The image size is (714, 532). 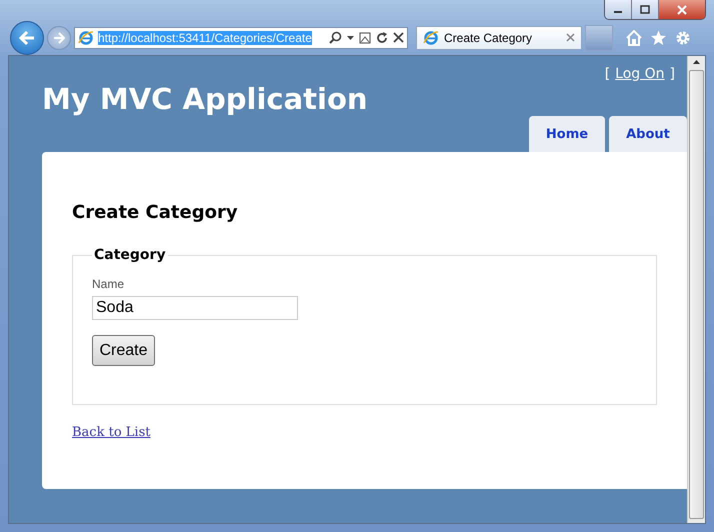 What do you see at coordinates (130, 255) in the screenshot?
I see `fieldset-legend: Category` at bounding box center [130, 255].